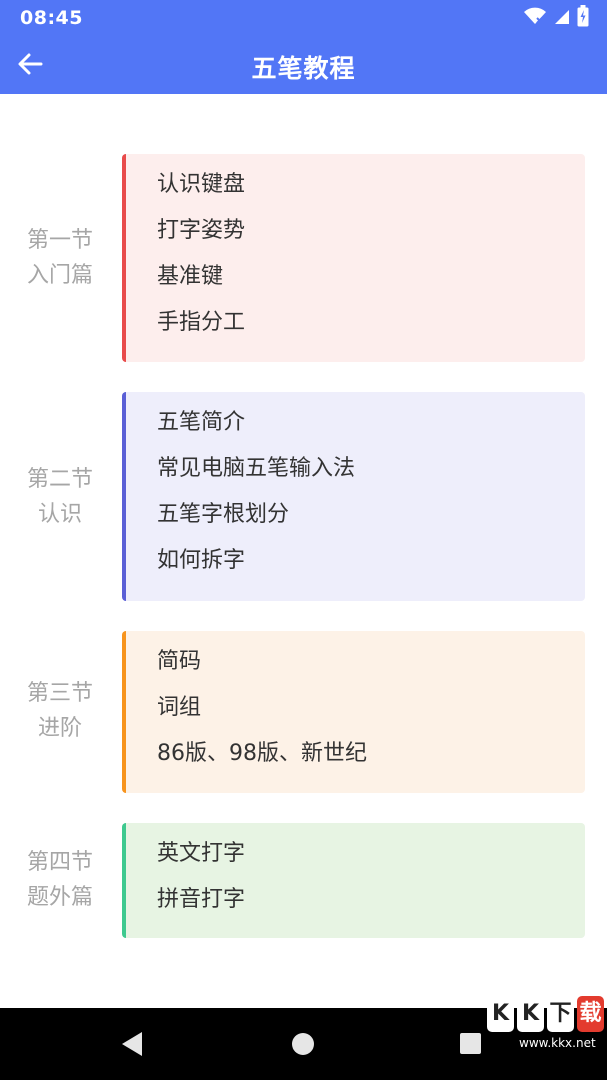  What do you see at coordinates (303, 1044) in the screenshot?
I see `nav-home-icon` at bounding box center [303, 1044].